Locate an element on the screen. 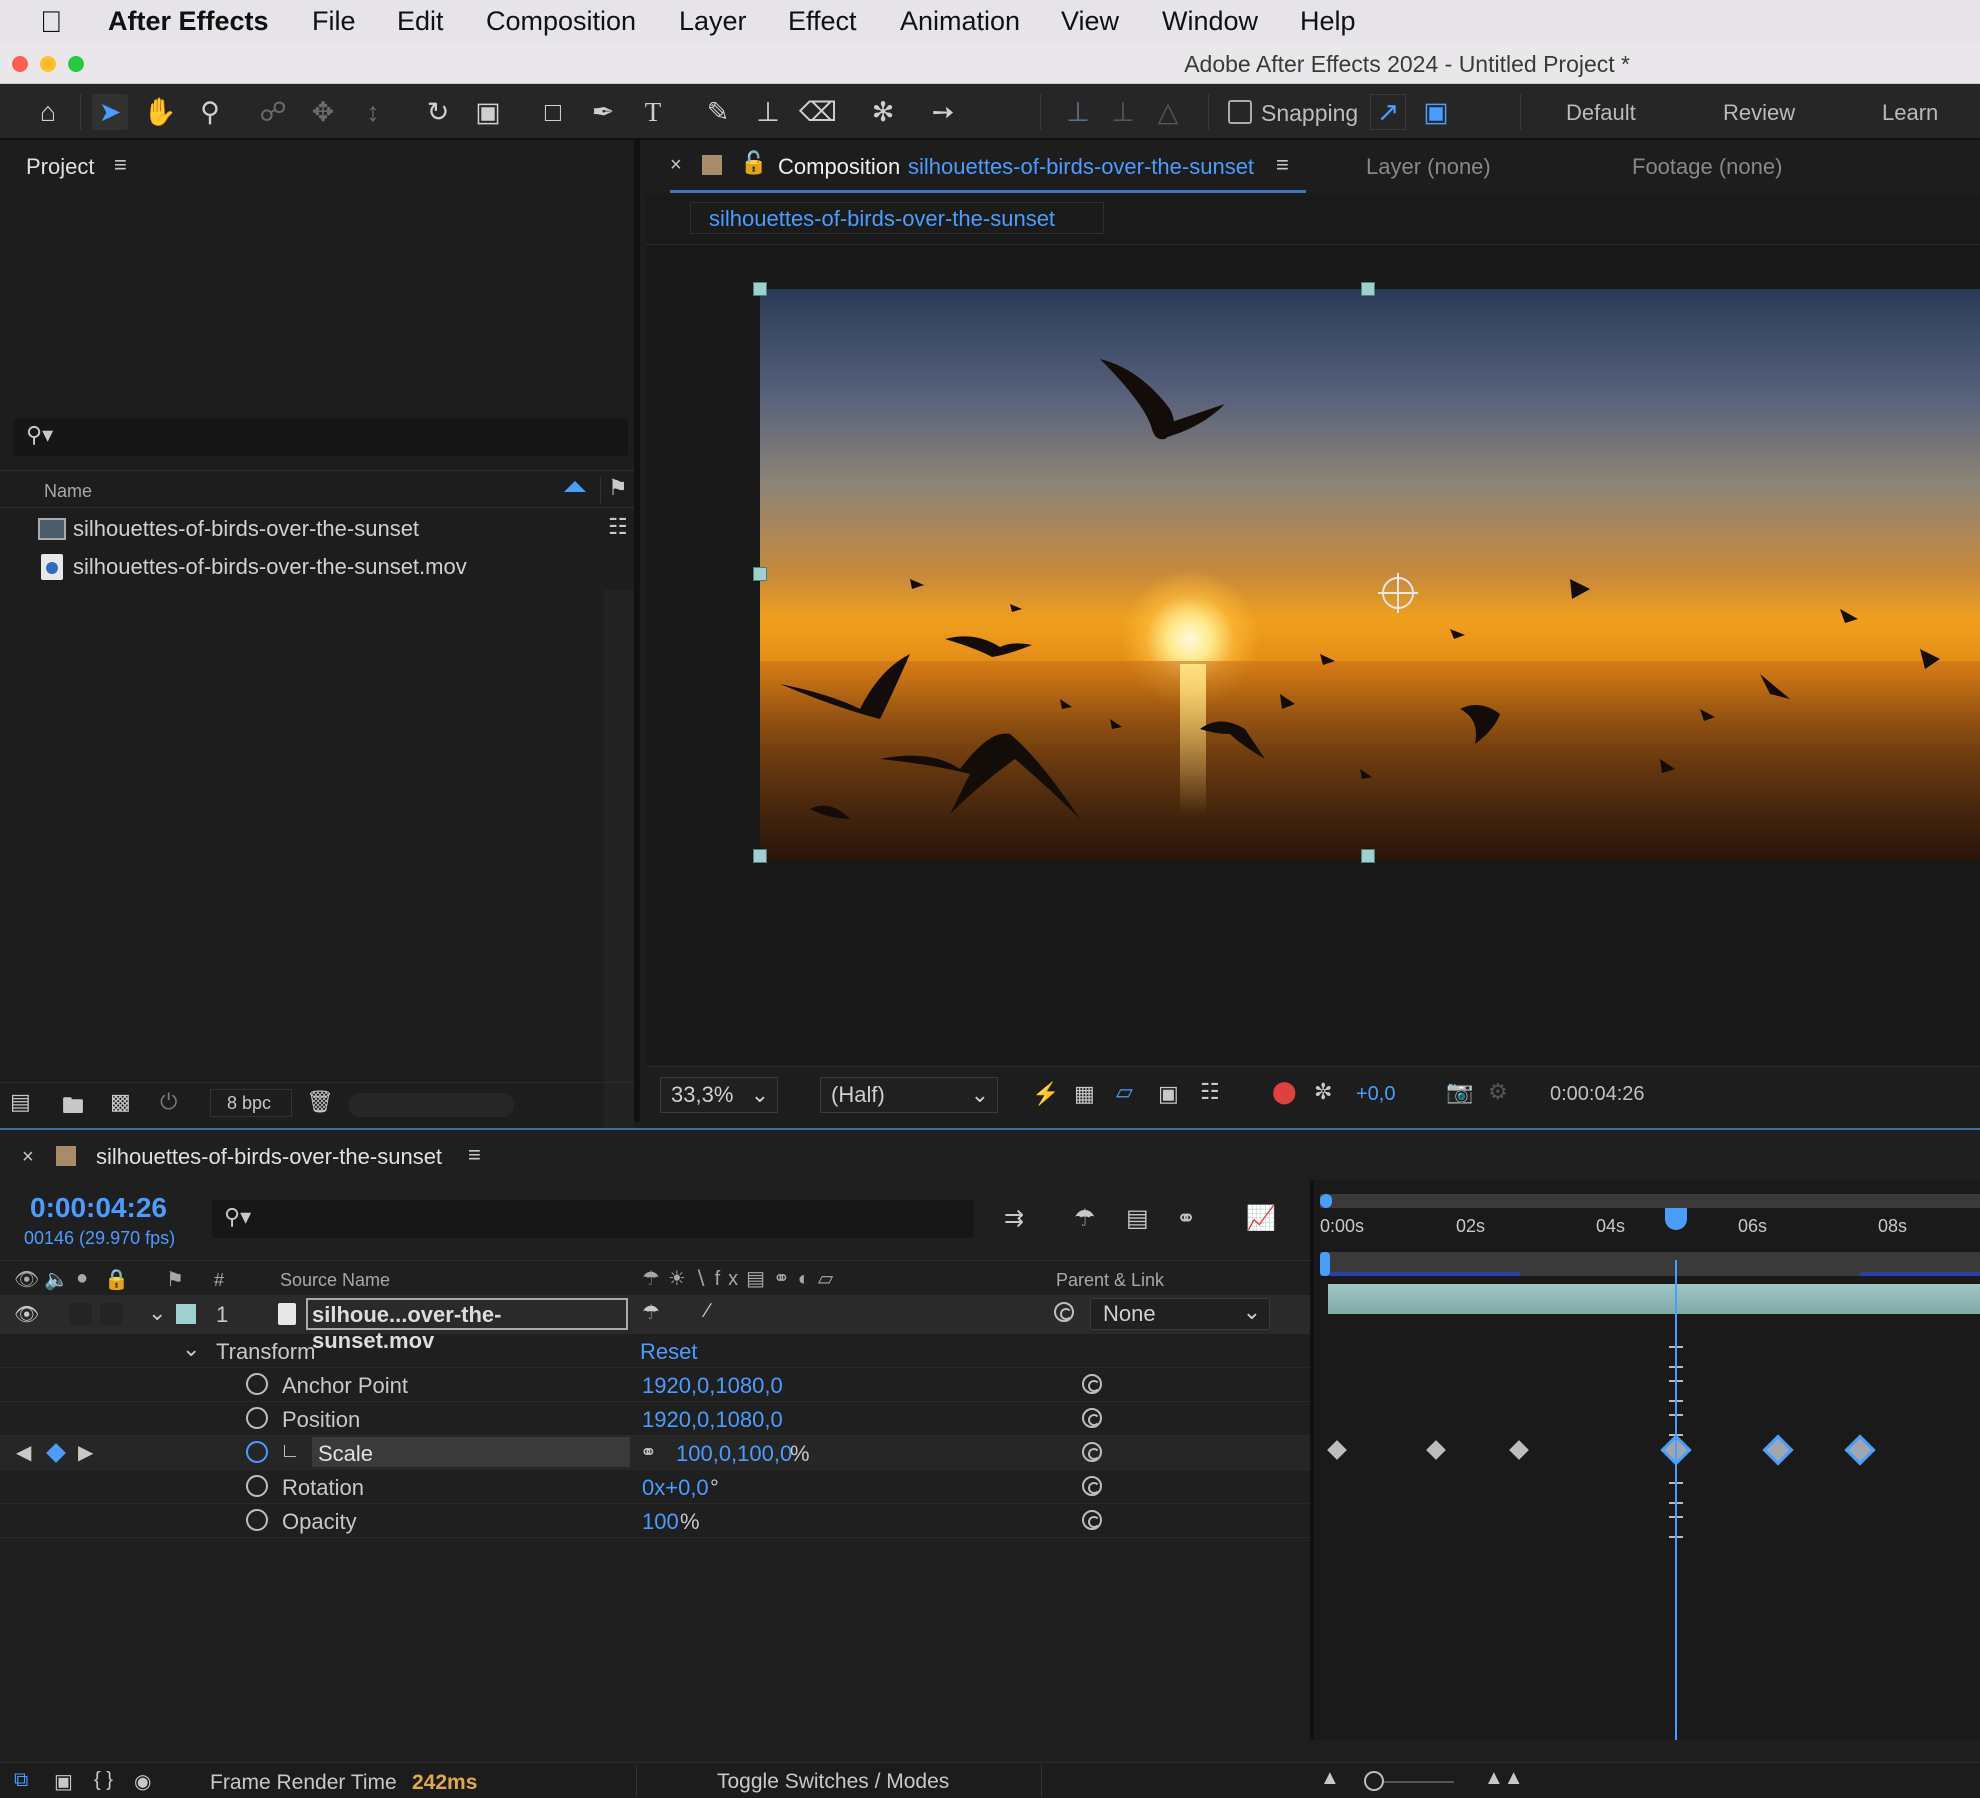 Image resolution: width=1980 pixels, height=1798 pixels. zoom-window-button is located at coordinates (76, 64).